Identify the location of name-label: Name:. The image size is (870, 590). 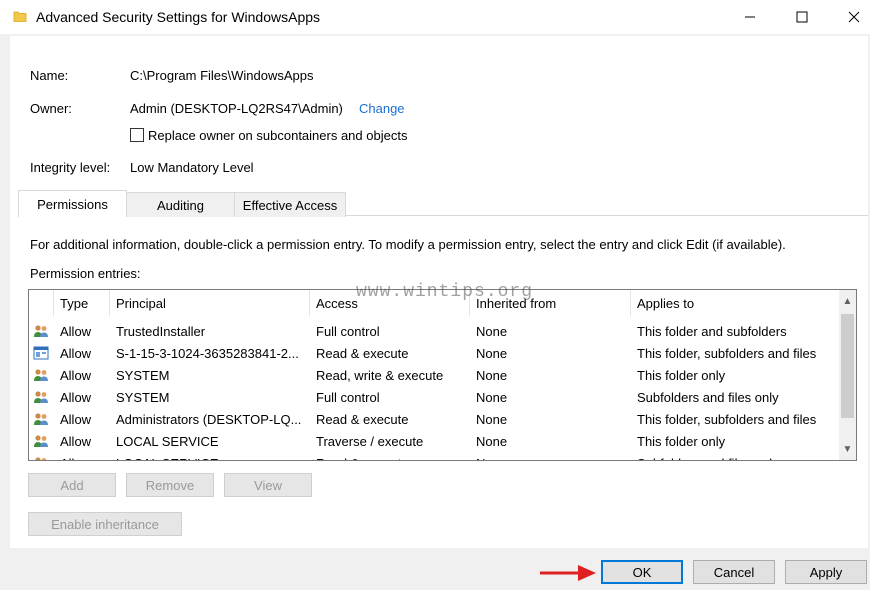
(49, 75).